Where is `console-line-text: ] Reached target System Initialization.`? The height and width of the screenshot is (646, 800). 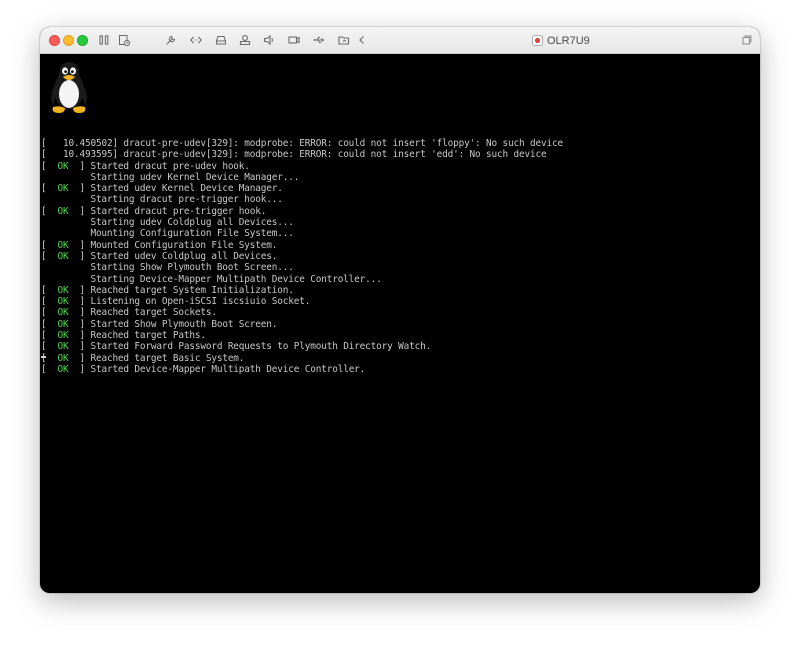 console-line-text: ] Reached target System Initialization. is located at coordinates (181, 290).